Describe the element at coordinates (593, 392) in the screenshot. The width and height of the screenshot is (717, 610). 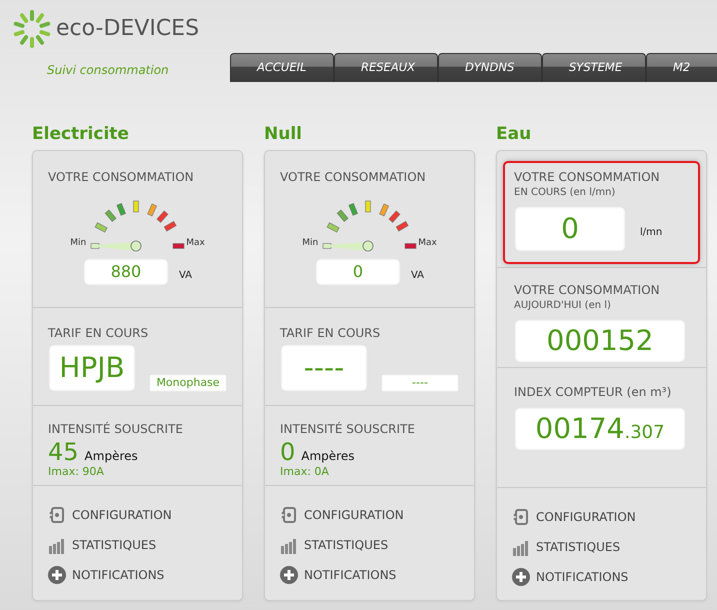
I see `section-label: INDEX COMPTEUR (en m³)` at that location.